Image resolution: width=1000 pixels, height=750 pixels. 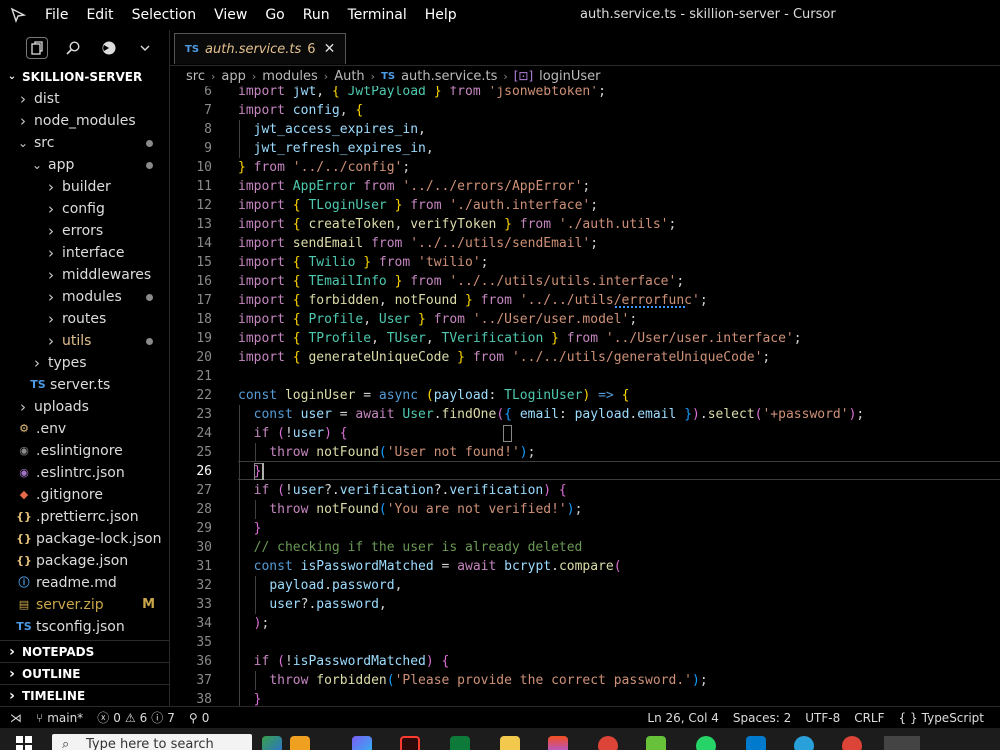 What do you see at coordinates (585, 623) in the screenshot?
I see `code-line: 34 );` at bounding box center [585, 623].